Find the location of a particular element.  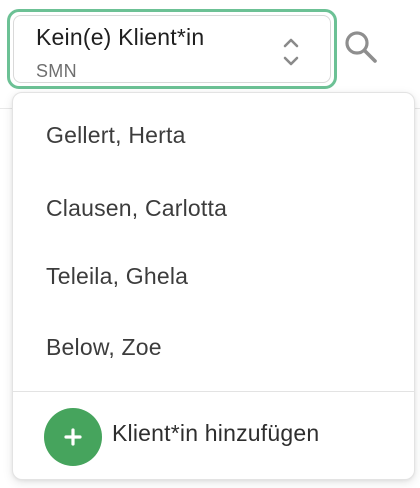

search-icon is located at coordinates (361, 47).